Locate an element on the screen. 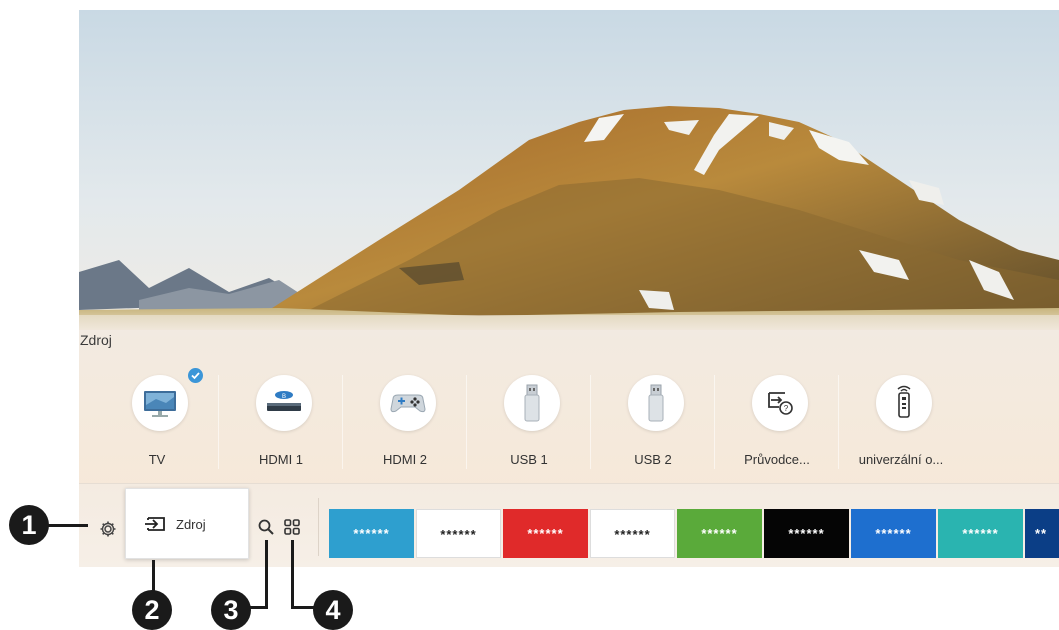 The image size is (1059, 630). callout-3: 3 is located at coordinates (231, 610).